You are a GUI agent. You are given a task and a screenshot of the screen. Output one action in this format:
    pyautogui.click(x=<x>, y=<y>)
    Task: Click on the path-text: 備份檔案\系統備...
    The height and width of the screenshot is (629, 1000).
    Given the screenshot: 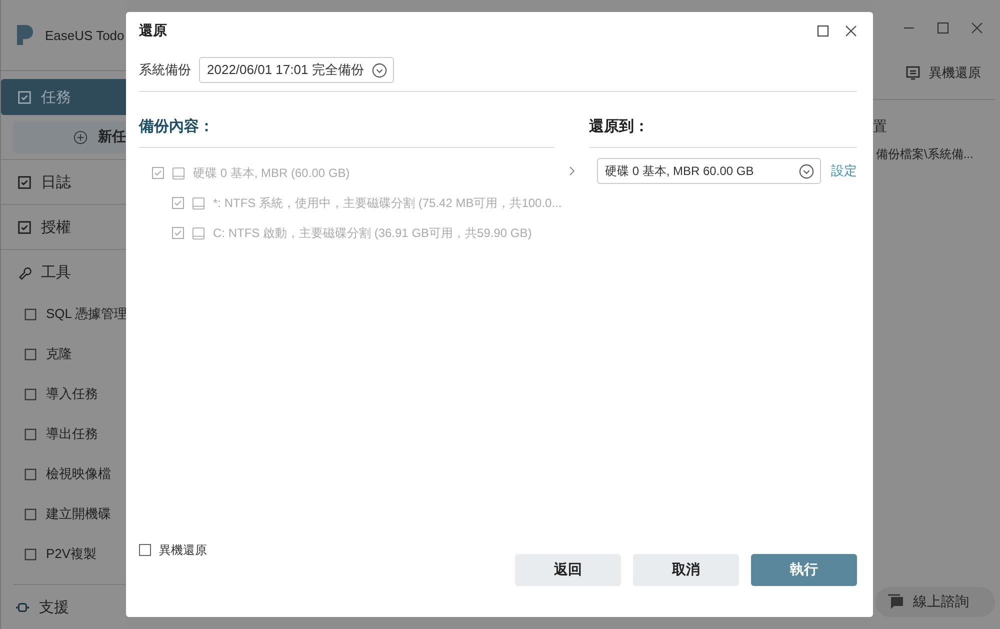 What is the action you would take?
    pyautogui.click(x=925, y=154)
    